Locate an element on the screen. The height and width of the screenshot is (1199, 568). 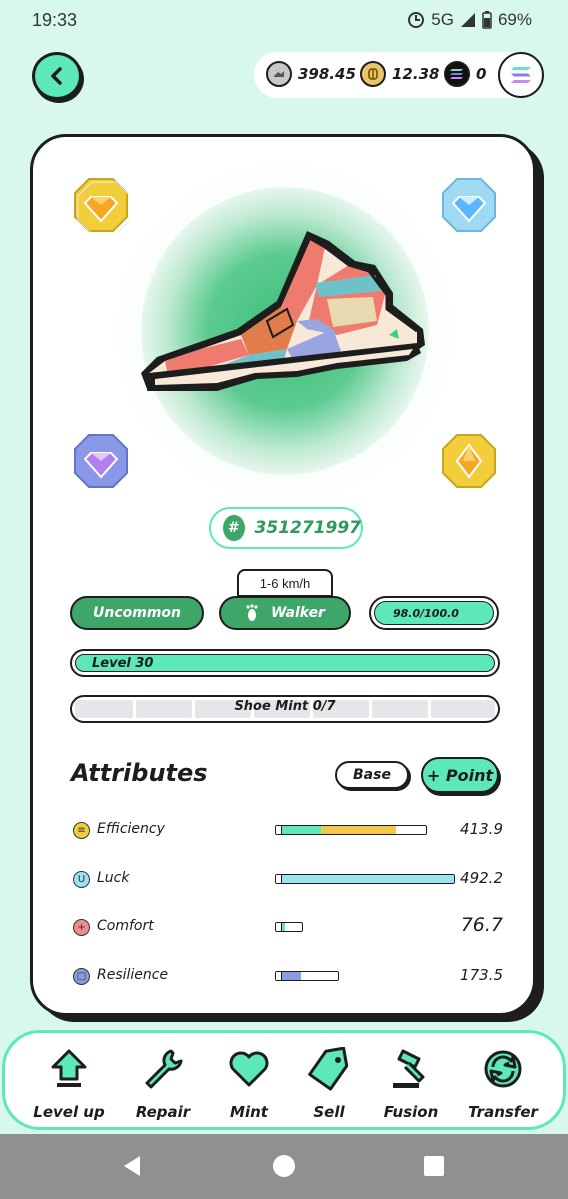
efficiency-bar is located at coordinates (351, 830).